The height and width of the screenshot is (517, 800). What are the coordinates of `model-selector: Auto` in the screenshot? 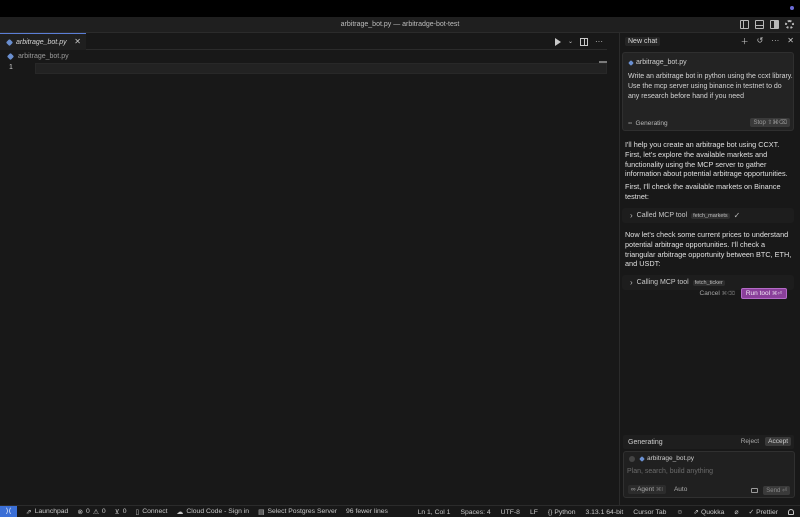 It's located at (680, 489).